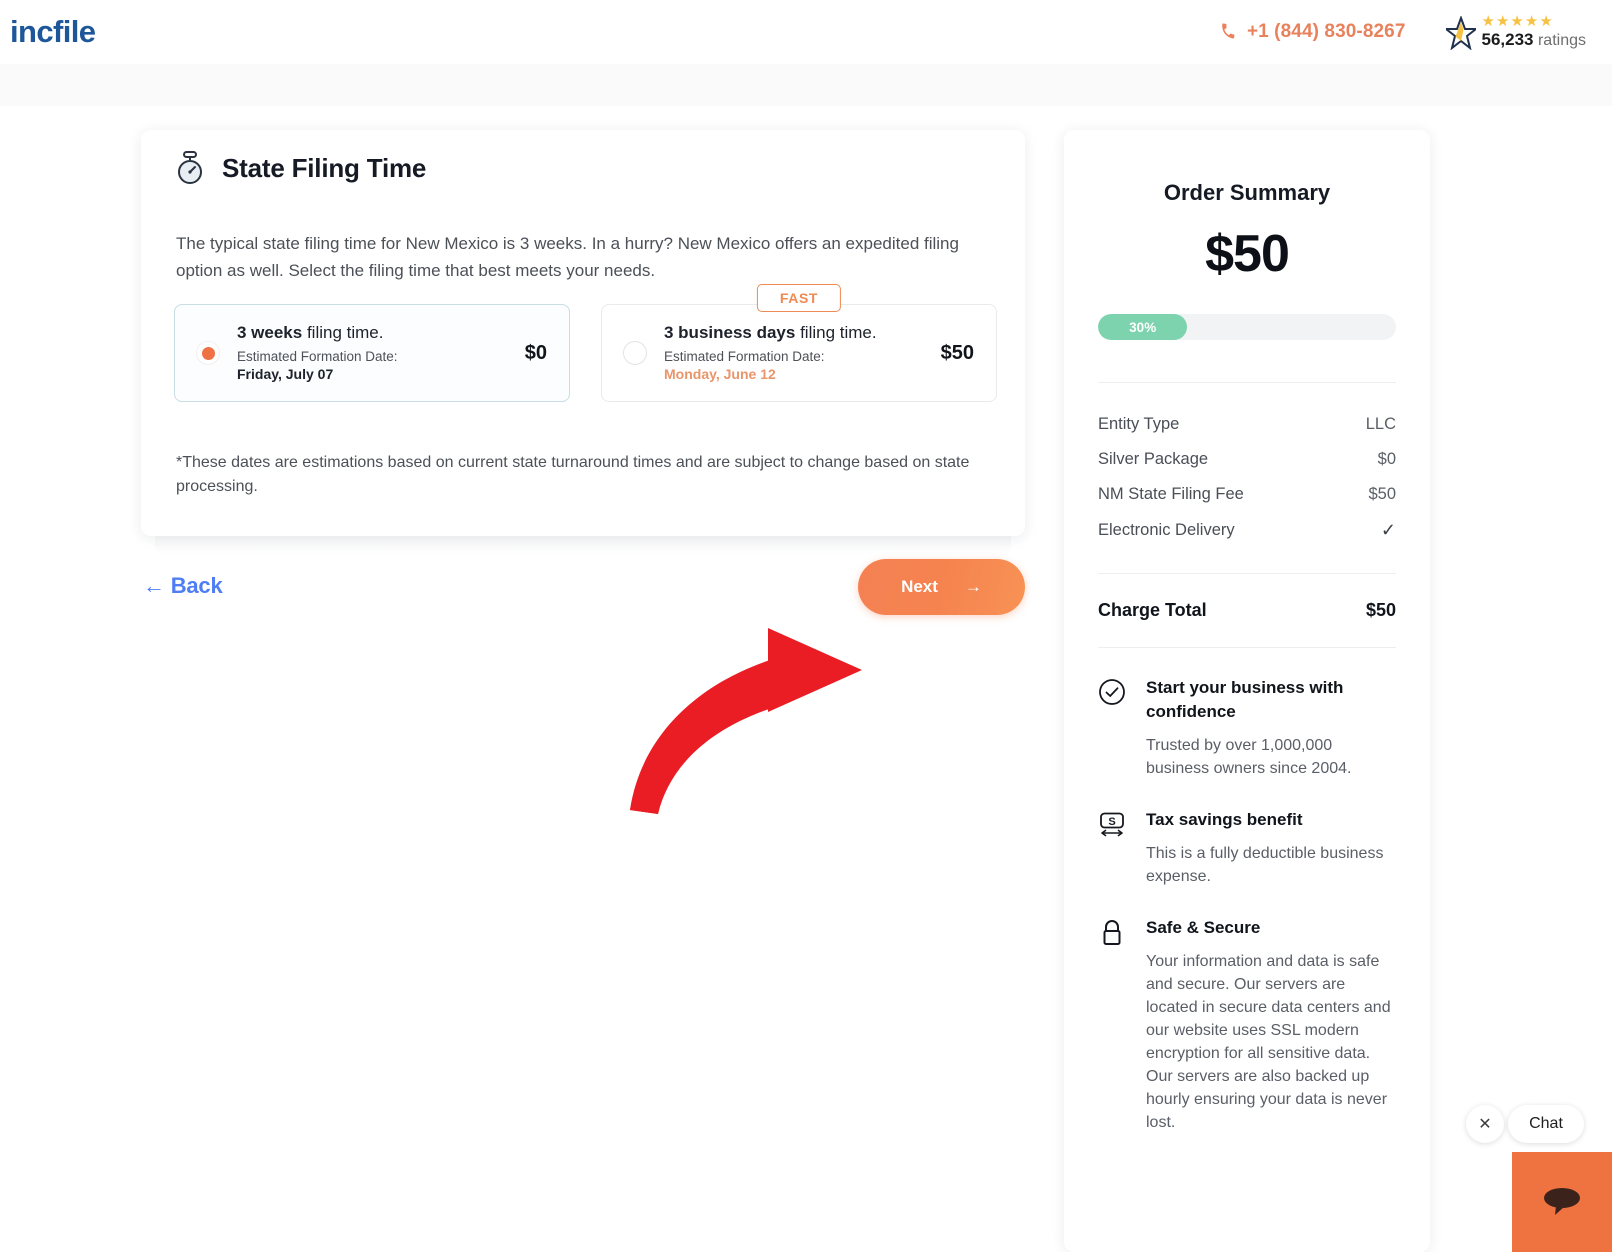  I want to click on ratings-word: ratings, so click(1561, 40).